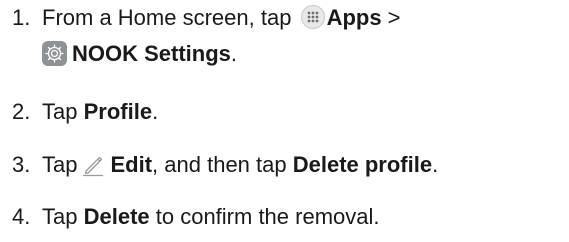 The width and height of the screenshot is (569, 242). I want to click on step-number: 2., so click(21, 111).